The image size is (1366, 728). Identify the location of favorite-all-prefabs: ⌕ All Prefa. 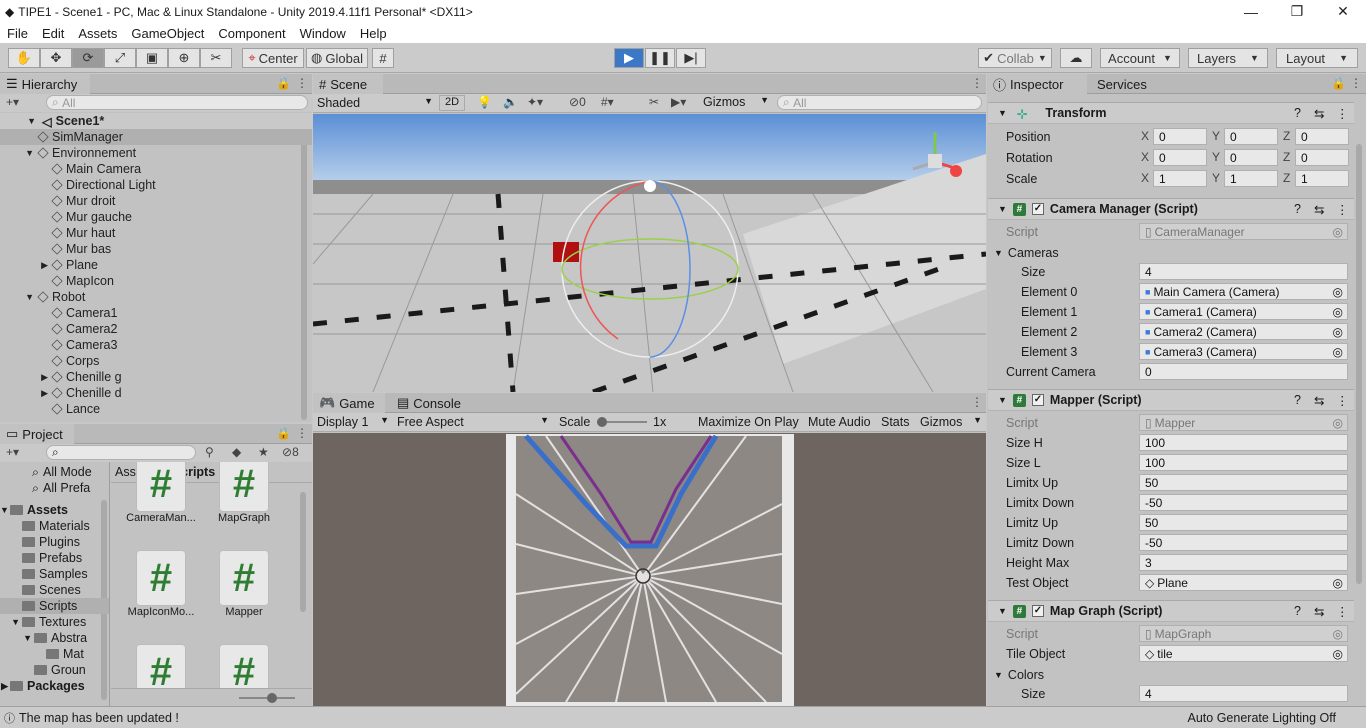
(54, 488).